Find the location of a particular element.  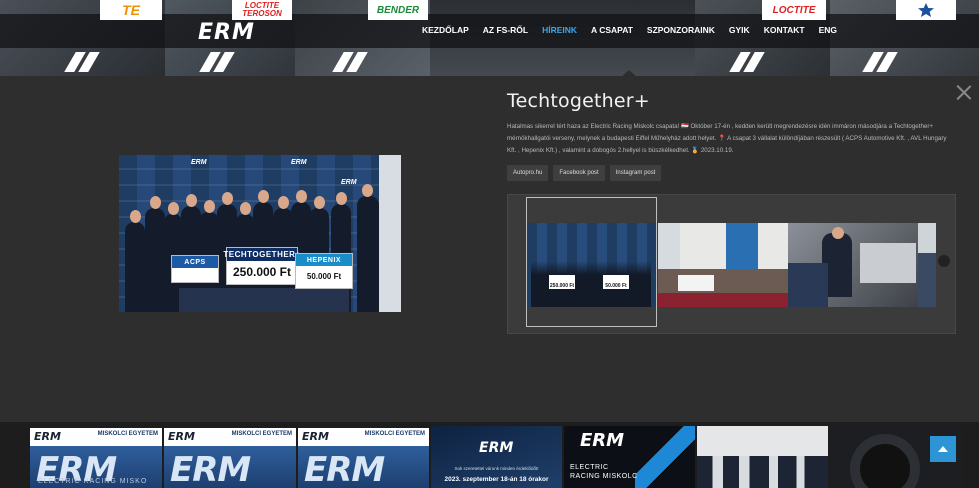

gallery-selected-frame is located at coordinates (591, 262).